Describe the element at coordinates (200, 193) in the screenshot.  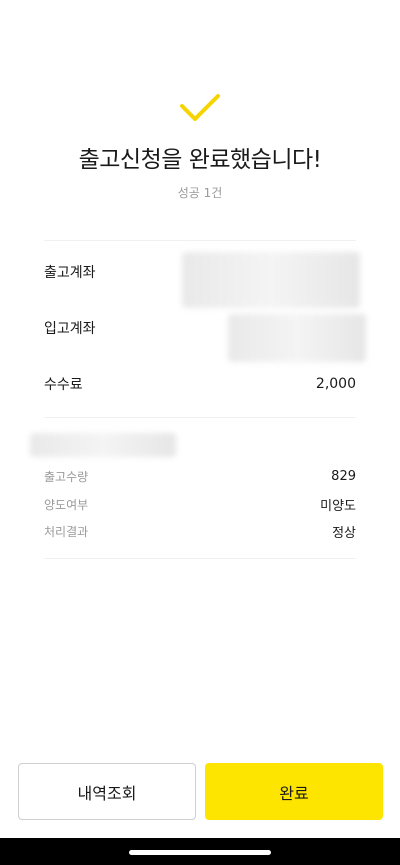
I see `success-count: 성공 1건` at that location.